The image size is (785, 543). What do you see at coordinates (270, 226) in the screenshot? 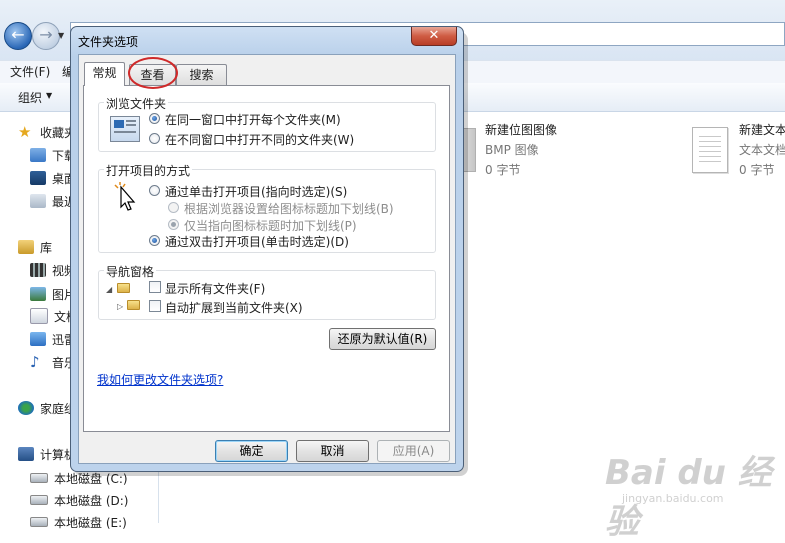
I see `option-underline-point-label: 仅当指向图标标题时加下划线(P)` at bounding box center [270, 226].